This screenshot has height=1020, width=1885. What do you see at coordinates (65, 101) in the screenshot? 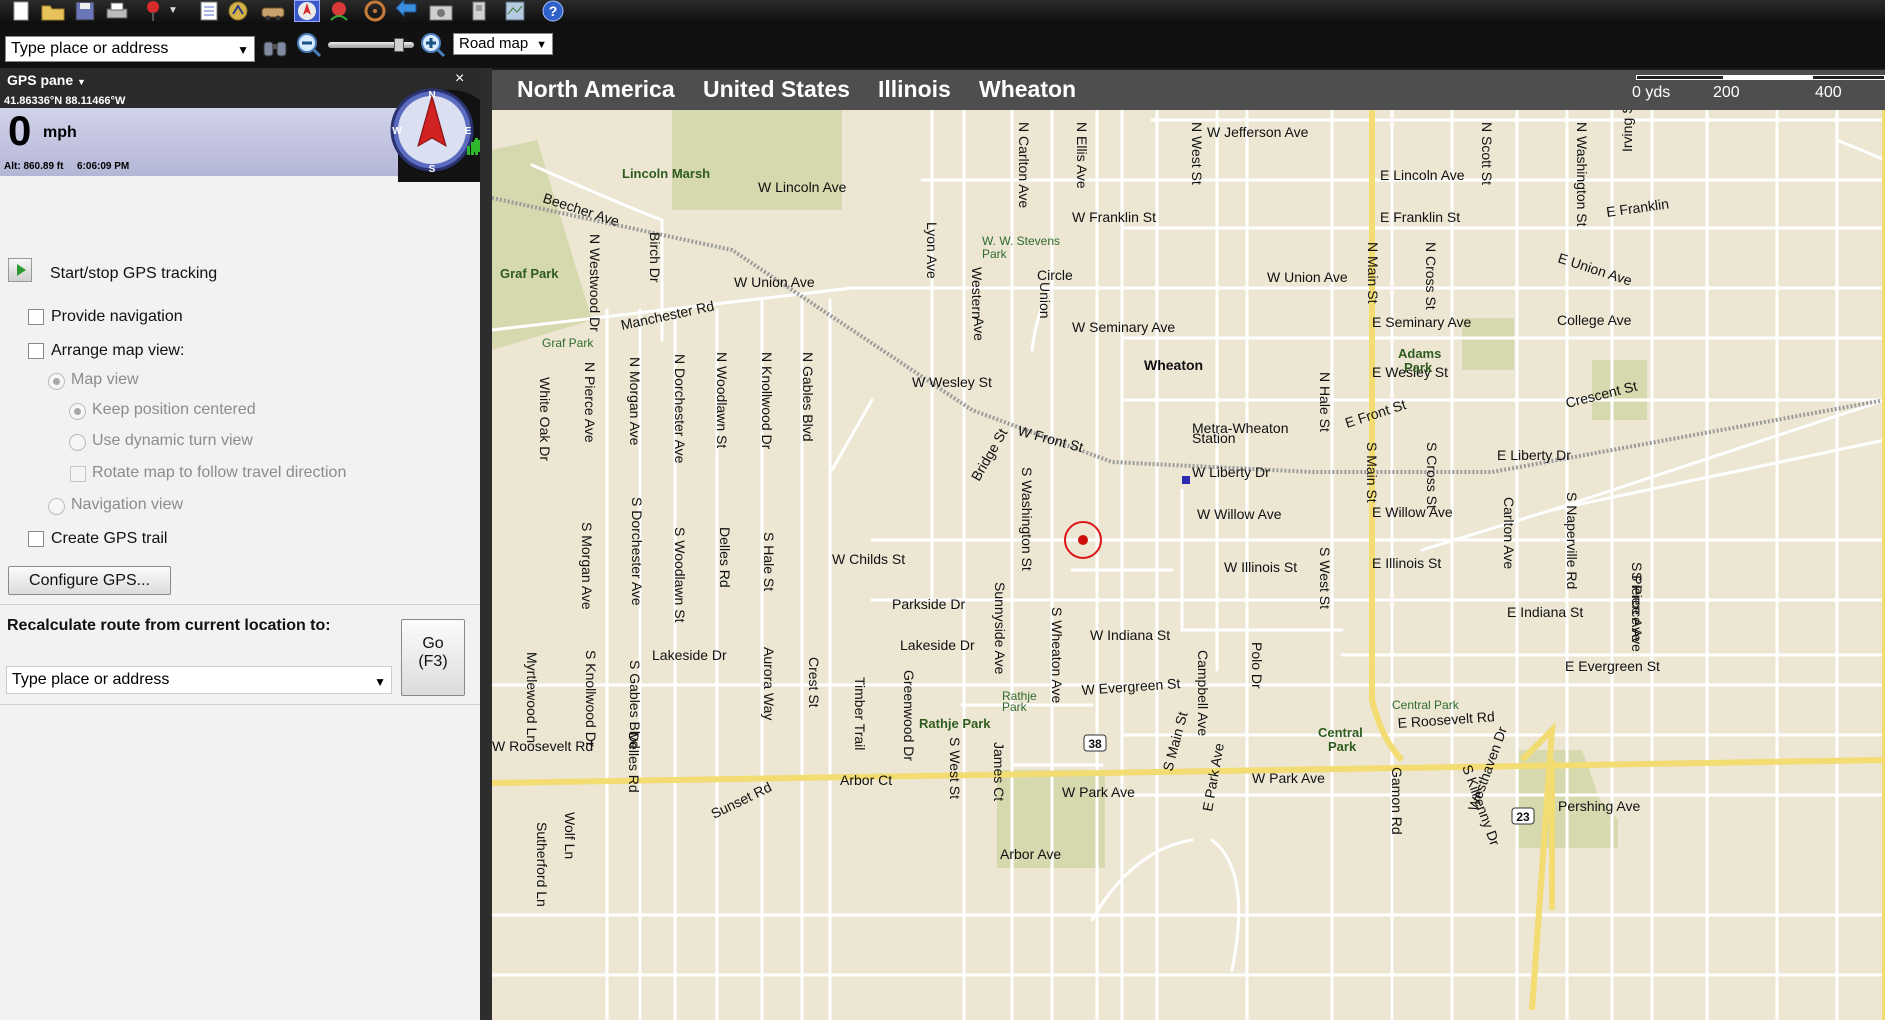
I see `gps-coordinates: 41.86336°N 88.11466°W` at bounding box center [65, 101].